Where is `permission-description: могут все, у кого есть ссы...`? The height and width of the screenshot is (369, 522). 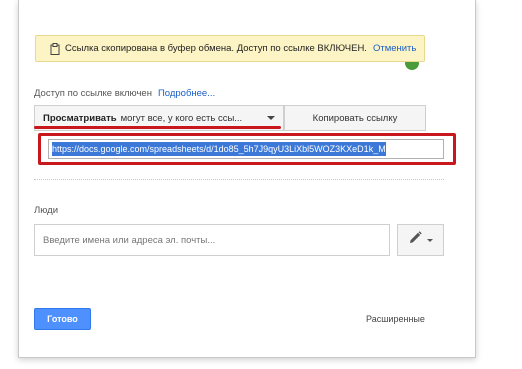 permission-description: могут все, у кого есть ссы... is located at coordinates (181, 118).